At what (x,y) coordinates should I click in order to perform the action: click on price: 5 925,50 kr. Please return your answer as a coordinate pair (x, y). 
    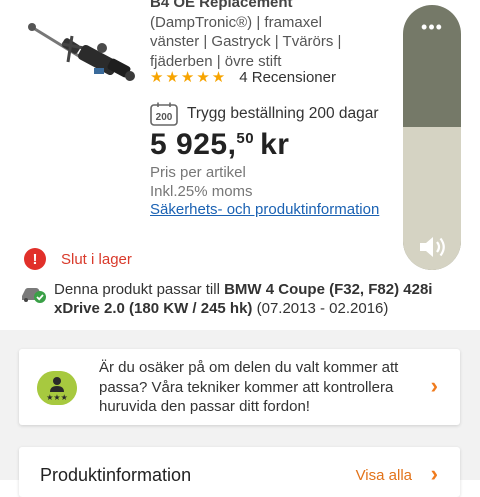
    Looking at the image, I should click on (220, 144).